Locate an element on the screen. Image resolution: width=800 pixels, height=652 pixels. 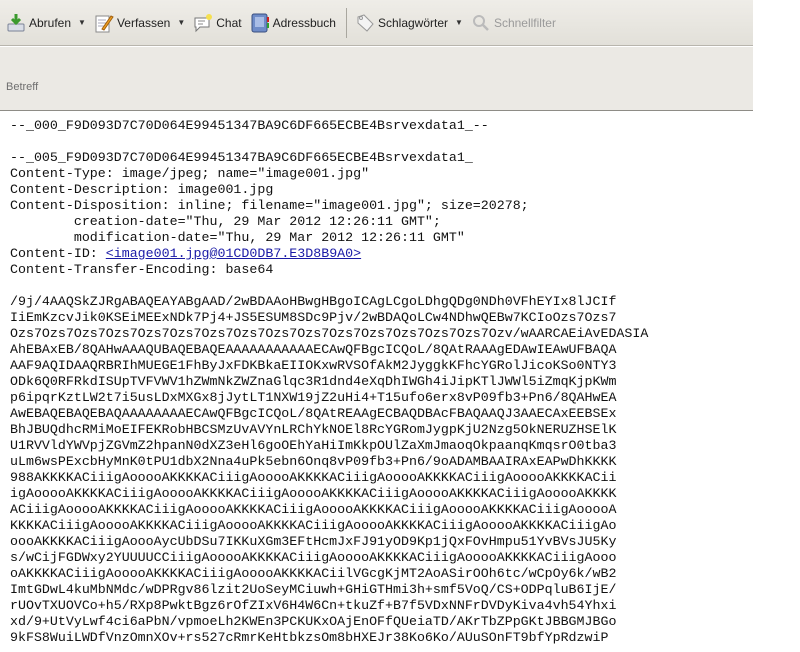
schlagwoerter-label: Schlagwörter is located at coordinates (413, 22).